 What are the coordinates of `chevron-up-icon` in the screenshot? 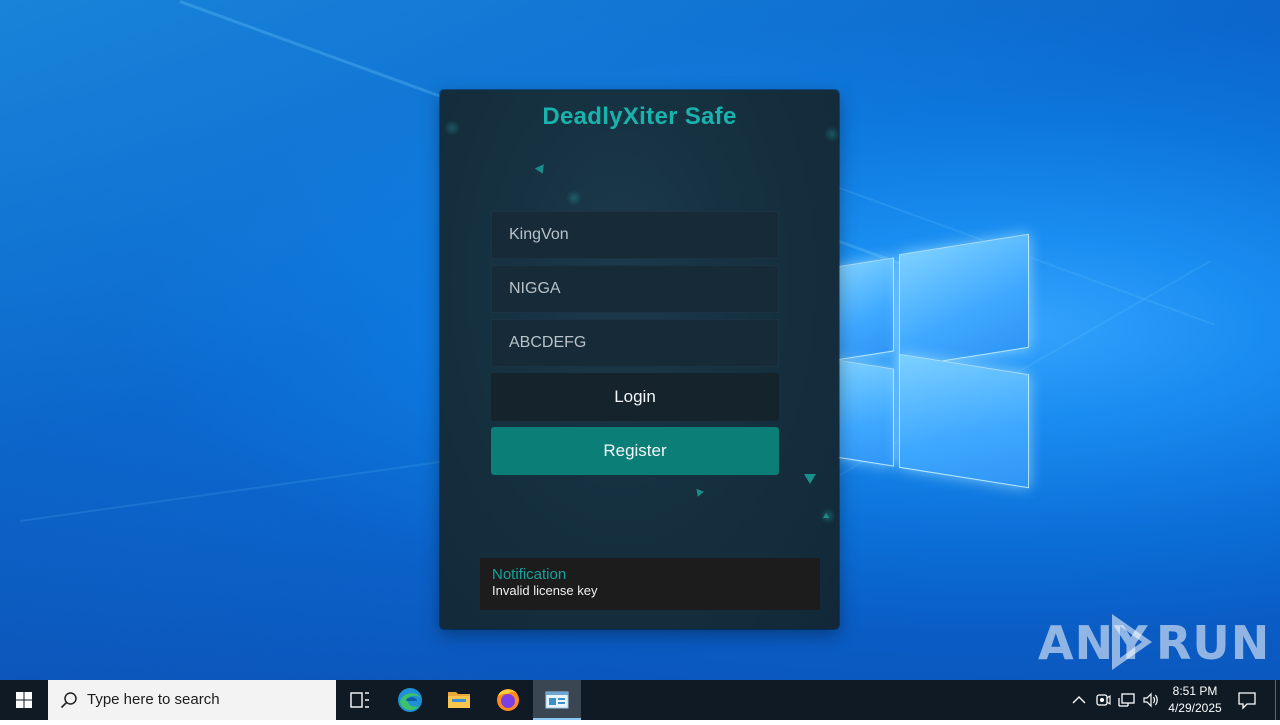 It's located at (1079, 700).